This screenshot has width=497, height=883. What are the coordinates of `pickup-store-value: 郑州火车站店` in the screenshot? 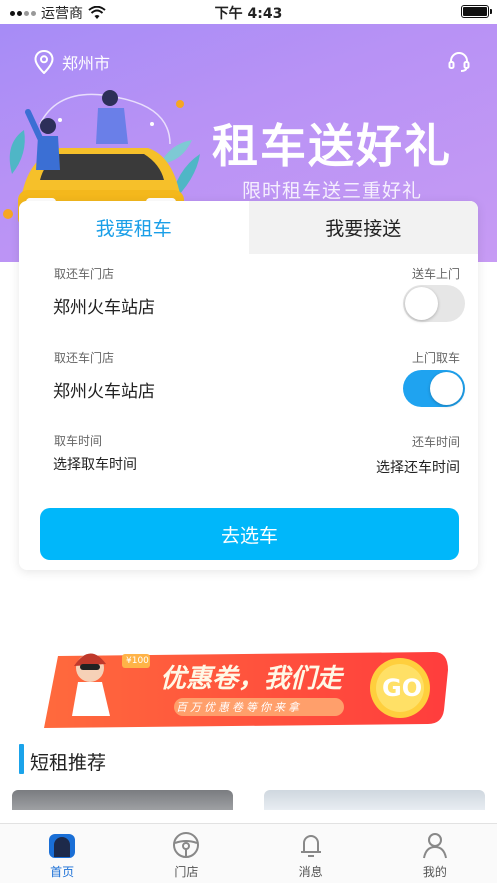 It's located at (104, 305).